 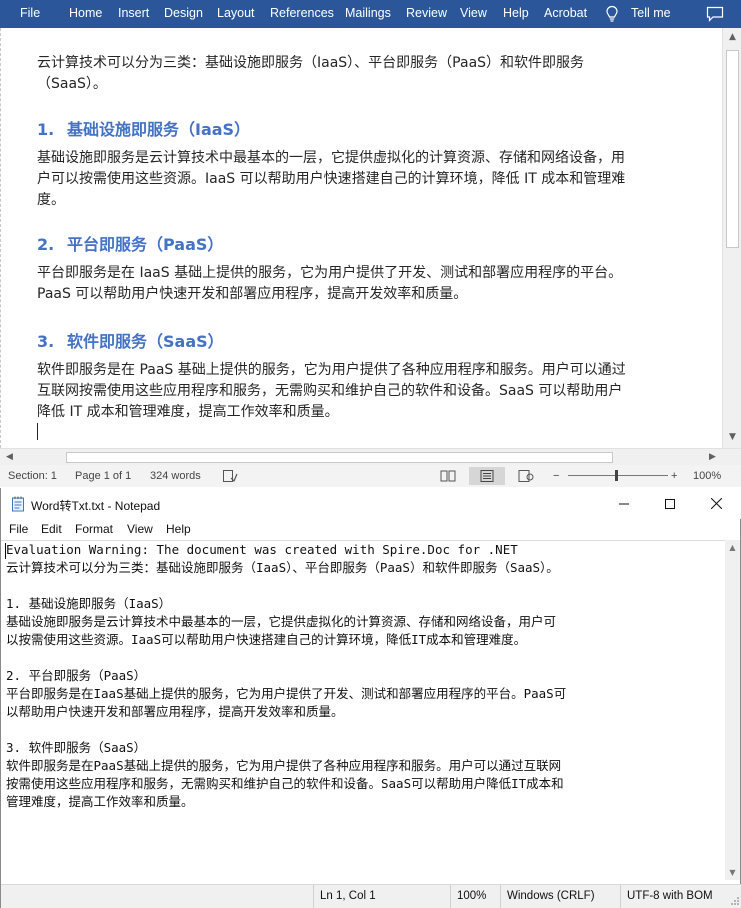 I want to click on notepad-menu-bar: File Edit Format View Help, so click(x=371, y=529).